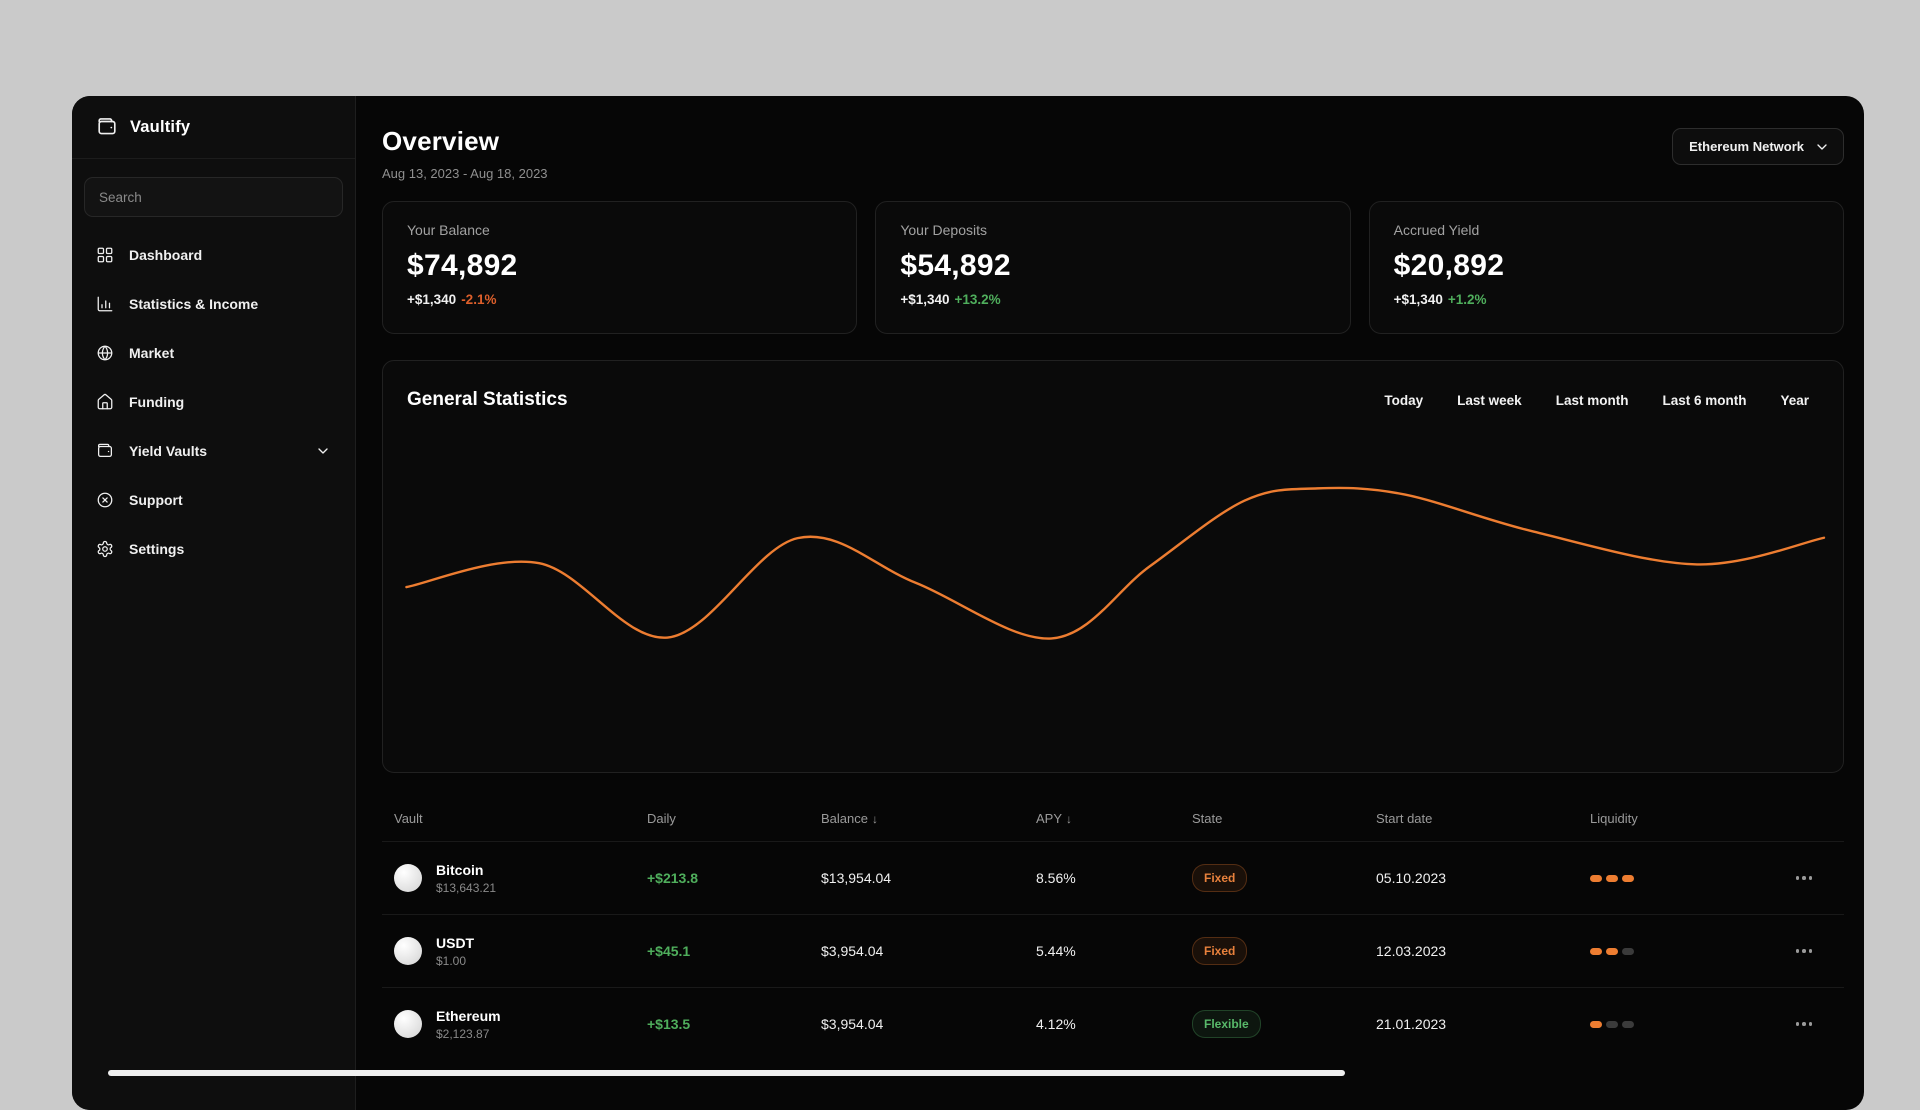  I want to click on column-label: State, so click(1207, 818).